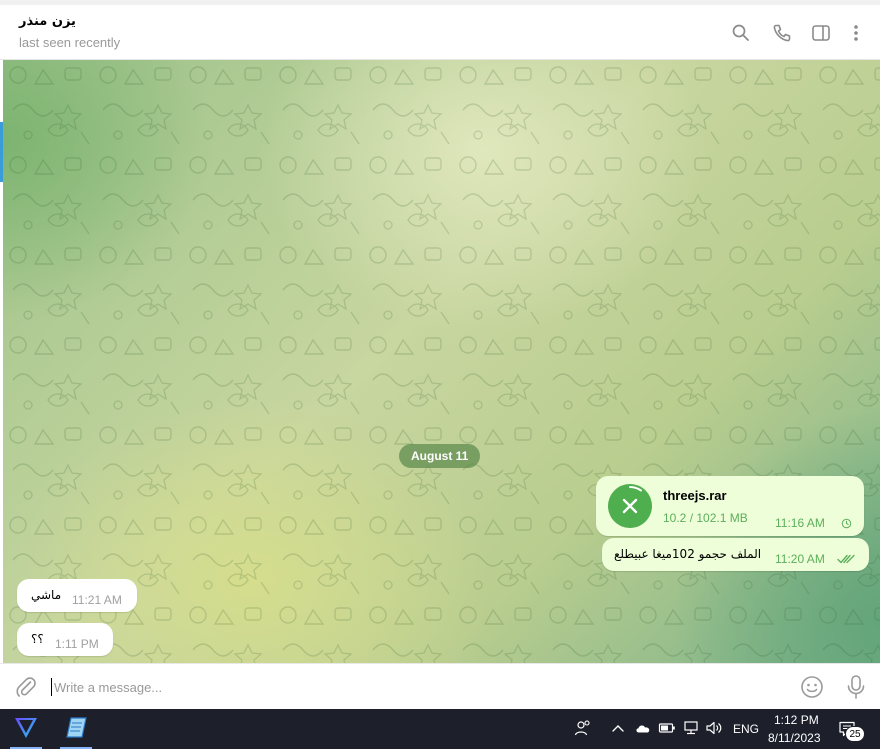 This screenshot has width=880, height=749. I want to click on message-time: 11:16 AM, so click(800, 523).